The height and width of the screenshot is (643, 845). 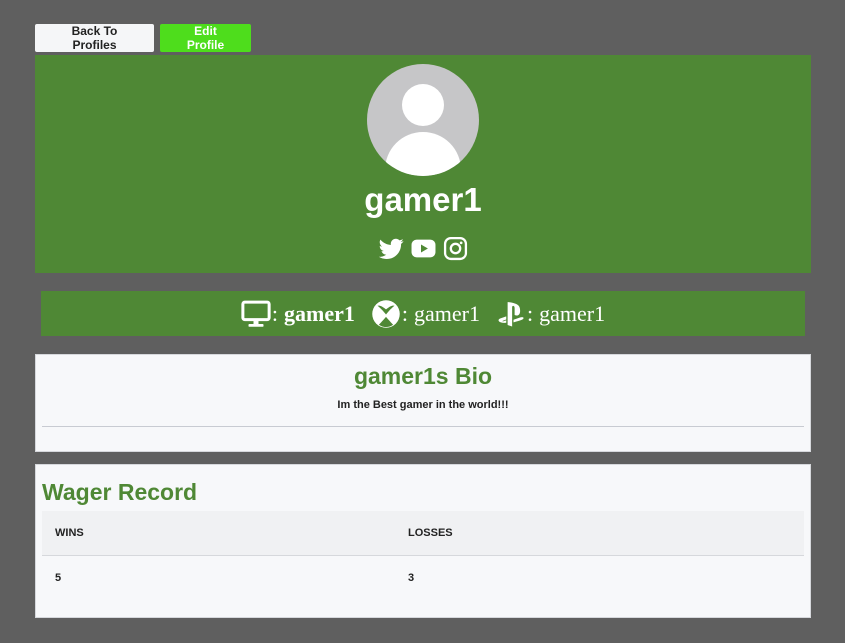 What do you see at coordinates (386, 313) in the screenshot?
I see `xbox-icon` at bounding box center [386, 313].